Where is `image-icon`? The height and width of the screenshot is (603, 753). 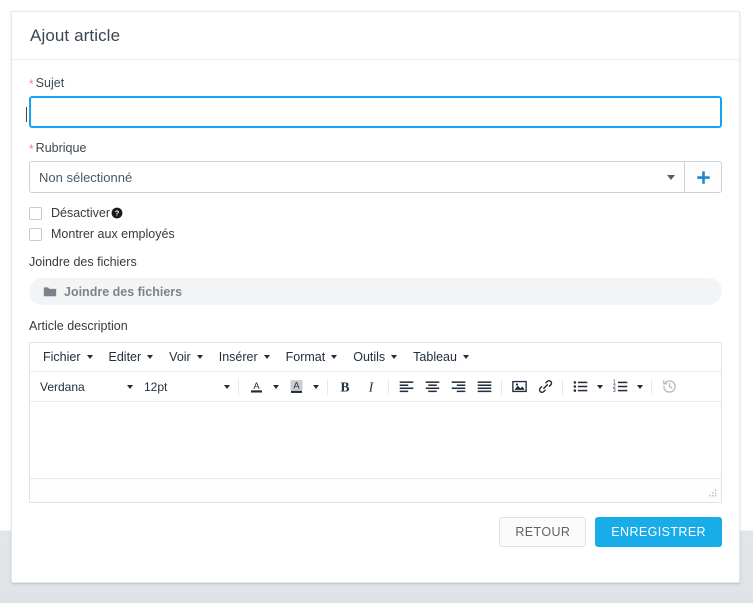 image-icon is located at coordinates (519, 387).